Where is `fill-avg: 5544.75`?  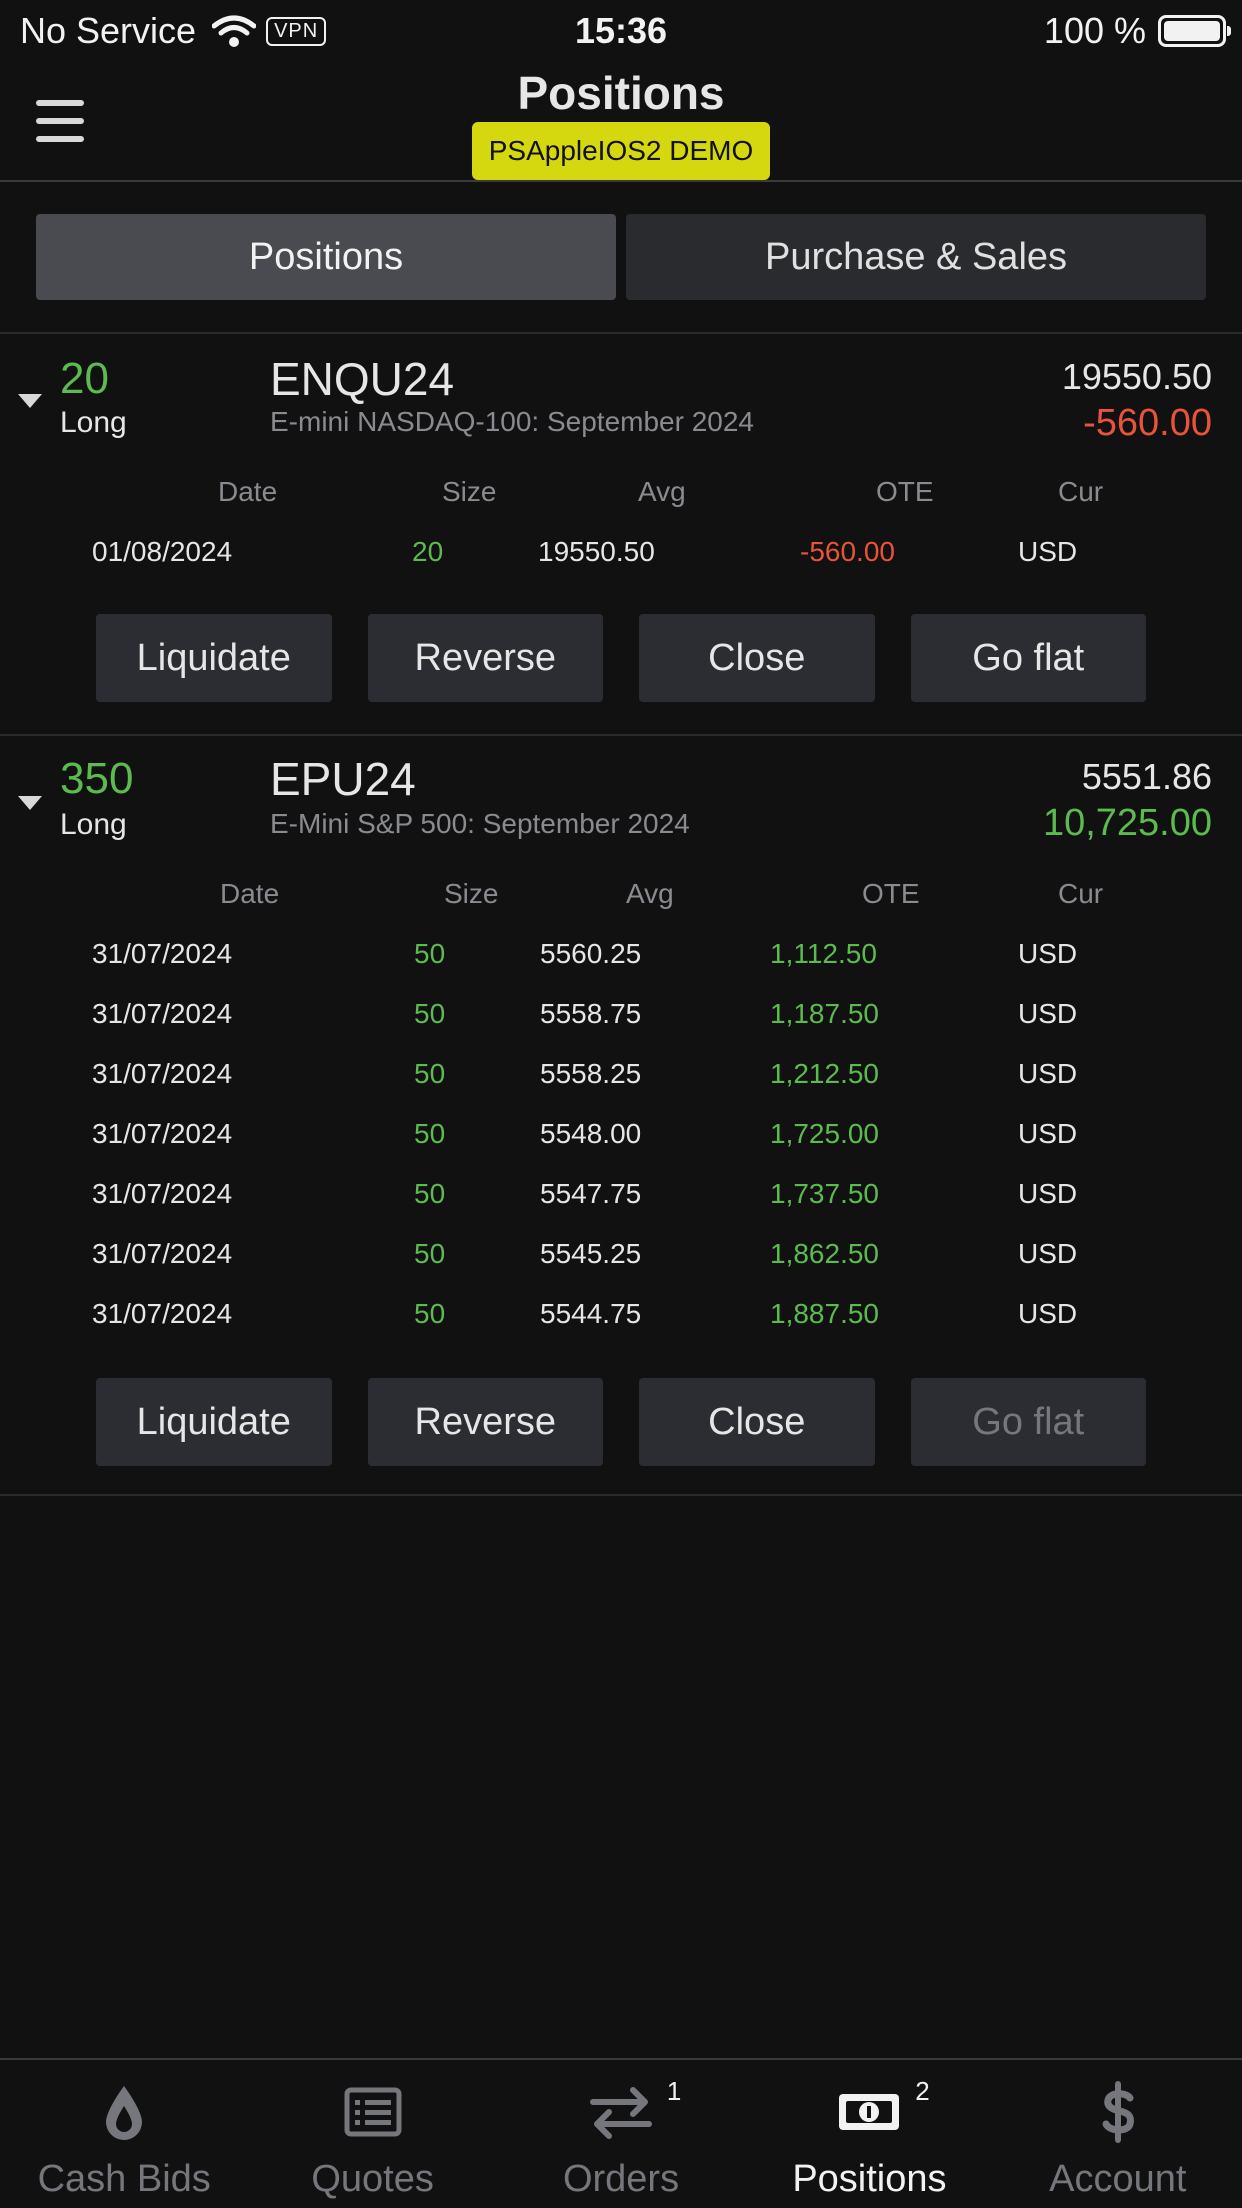 fill-avg: 5544.75 is located at coordinates (591, 1313).